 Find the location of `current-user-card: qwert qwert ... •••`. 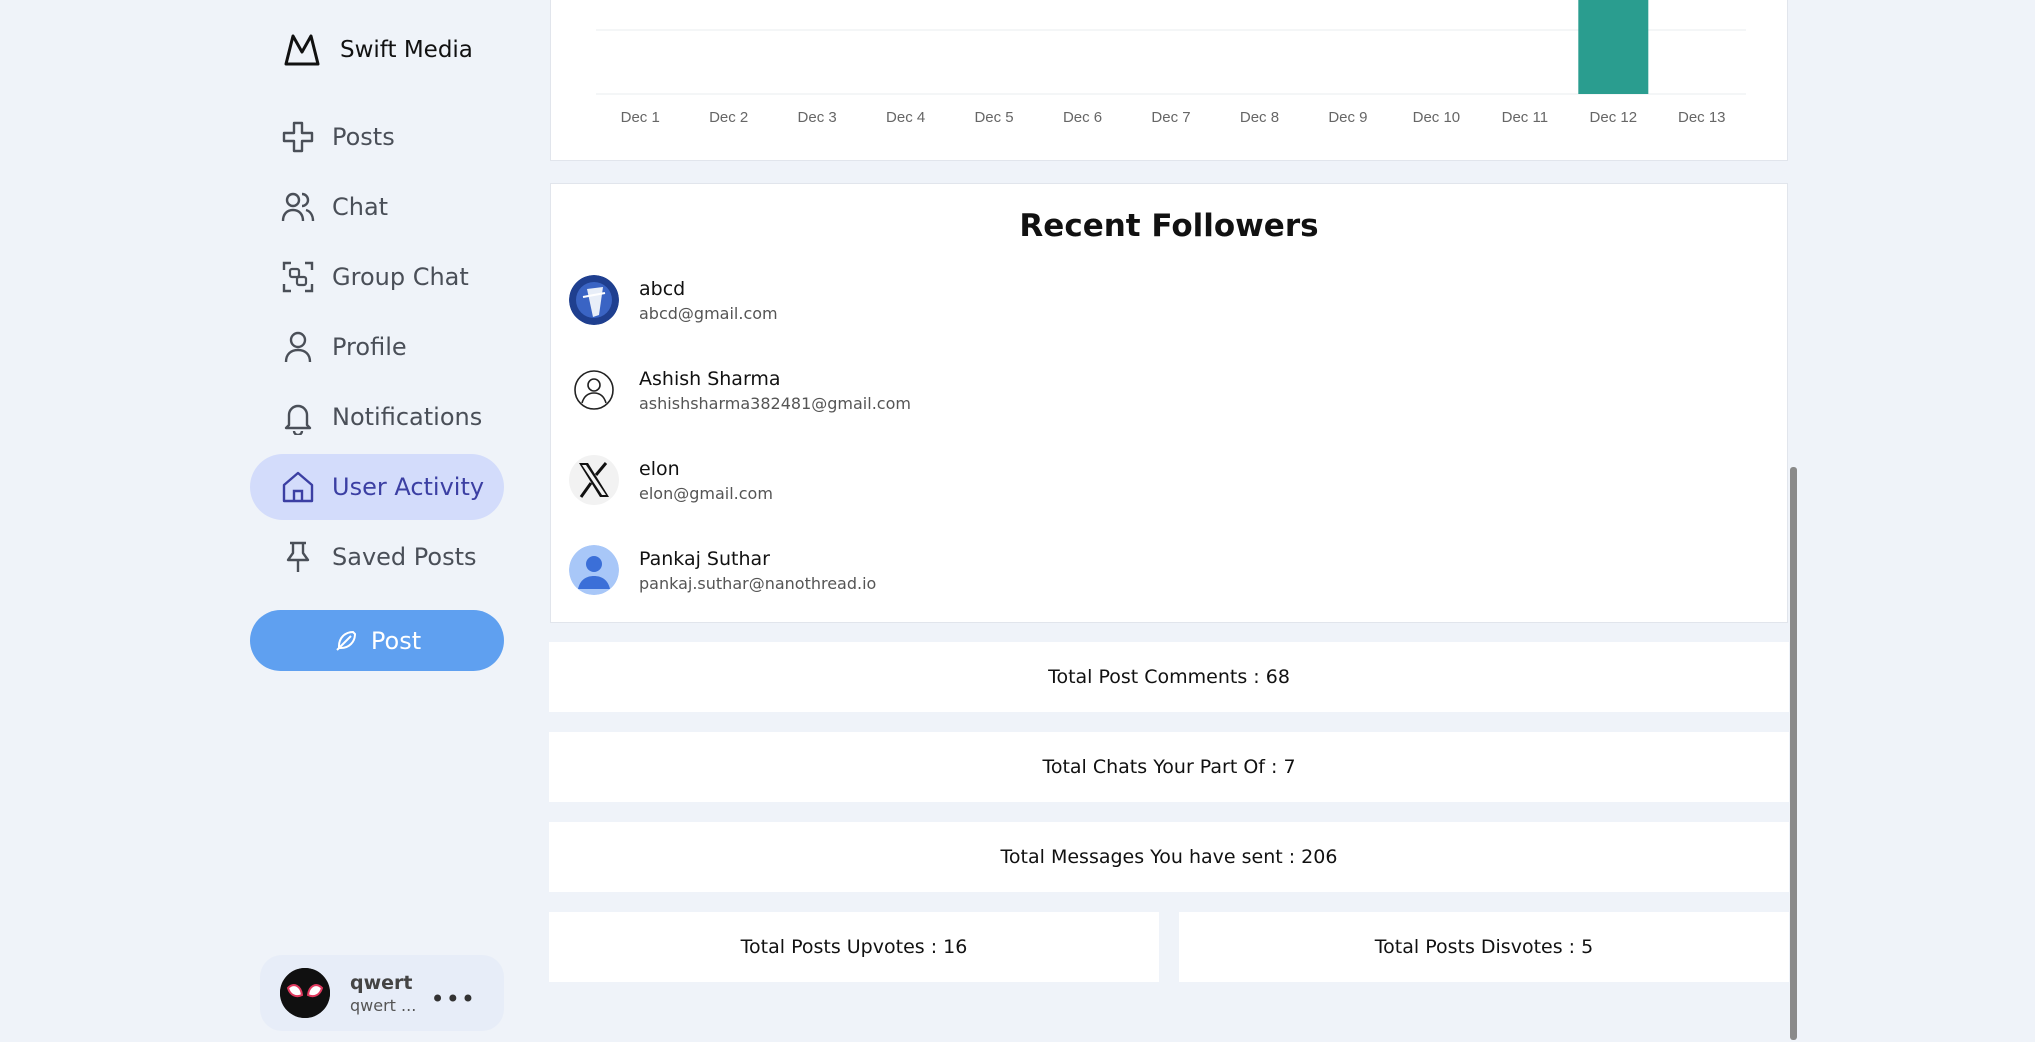

current-user-card: qwert qwert ... ••• is located at coordinates (382, 993).